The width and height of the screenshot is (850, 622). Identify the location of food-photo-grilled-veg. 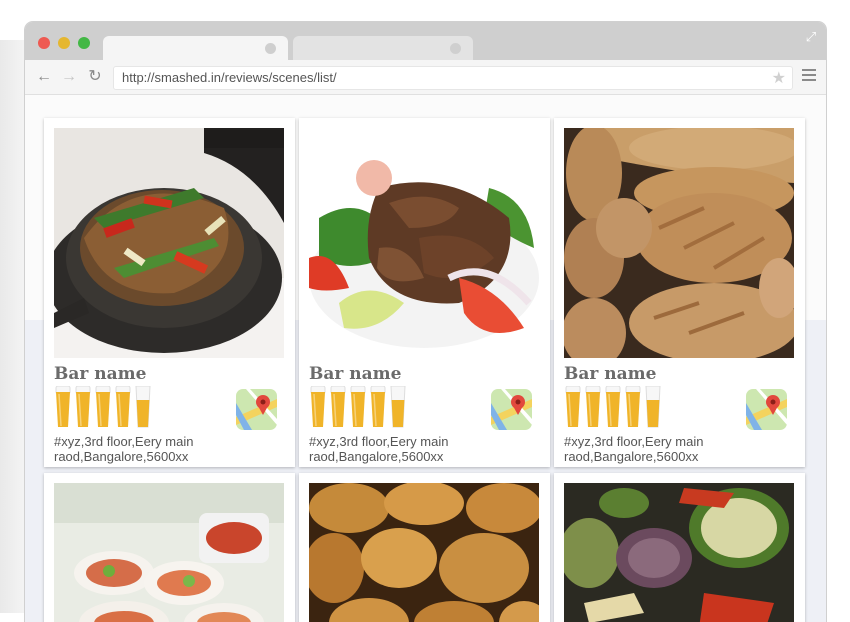
(679, 552).